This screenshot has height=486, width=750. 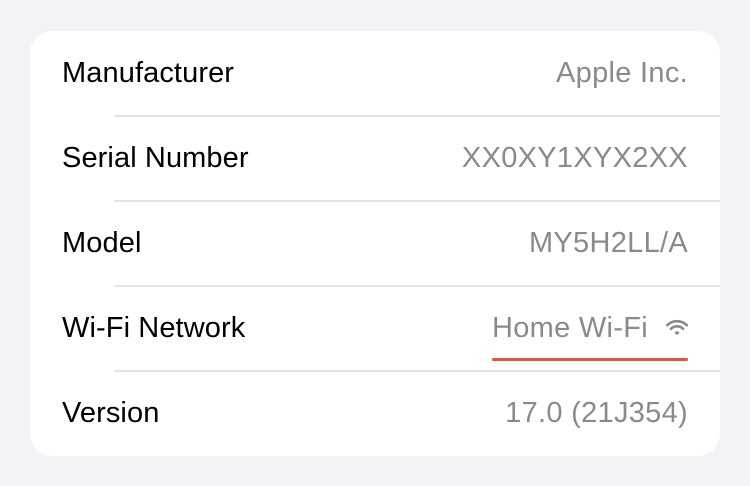 What do you see at coordinates (608, 243) in the screenshot?
I see `model-value: MY5H2LL/A` at bounding box center [608, 243].